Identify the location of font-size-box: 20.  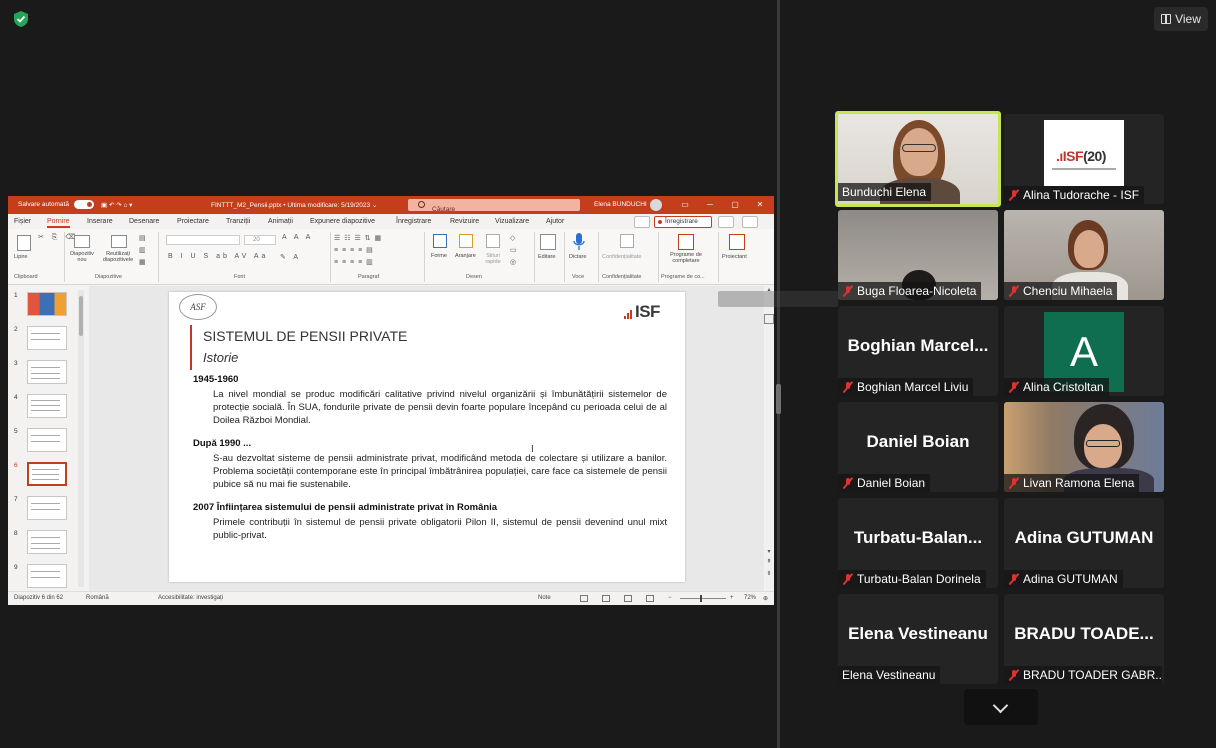
(260, 240).